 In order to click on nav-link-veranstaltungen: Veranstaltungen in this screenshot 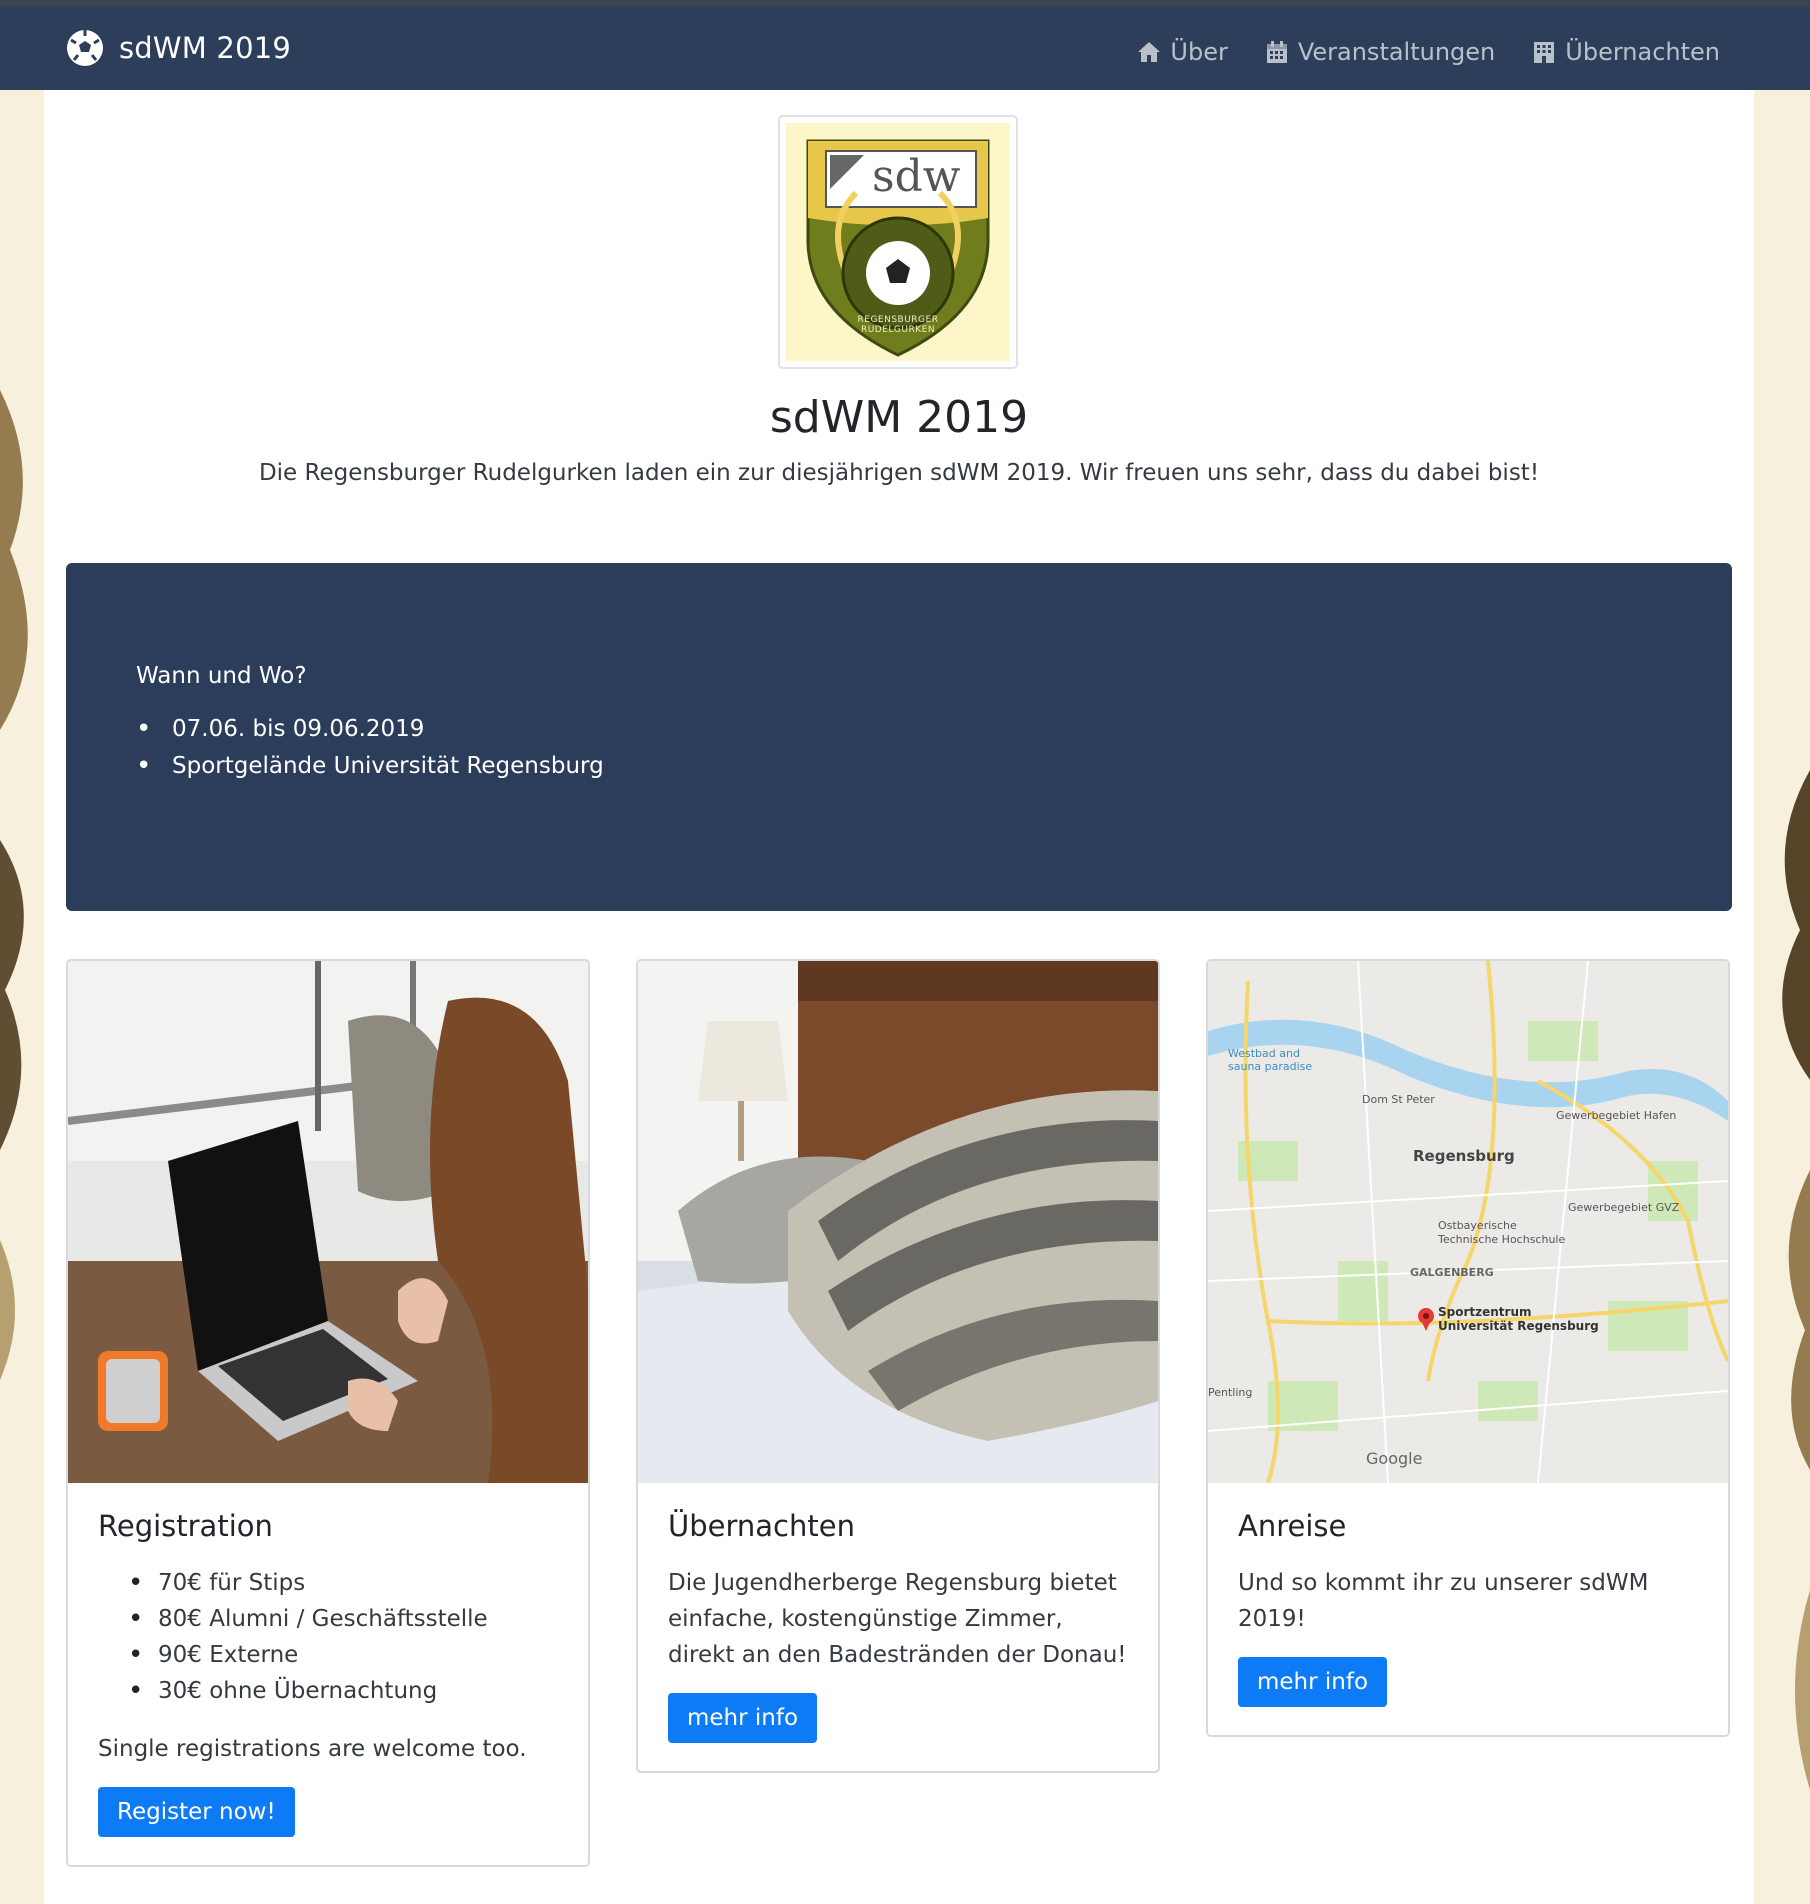, I will do `click(1379, 52)`.